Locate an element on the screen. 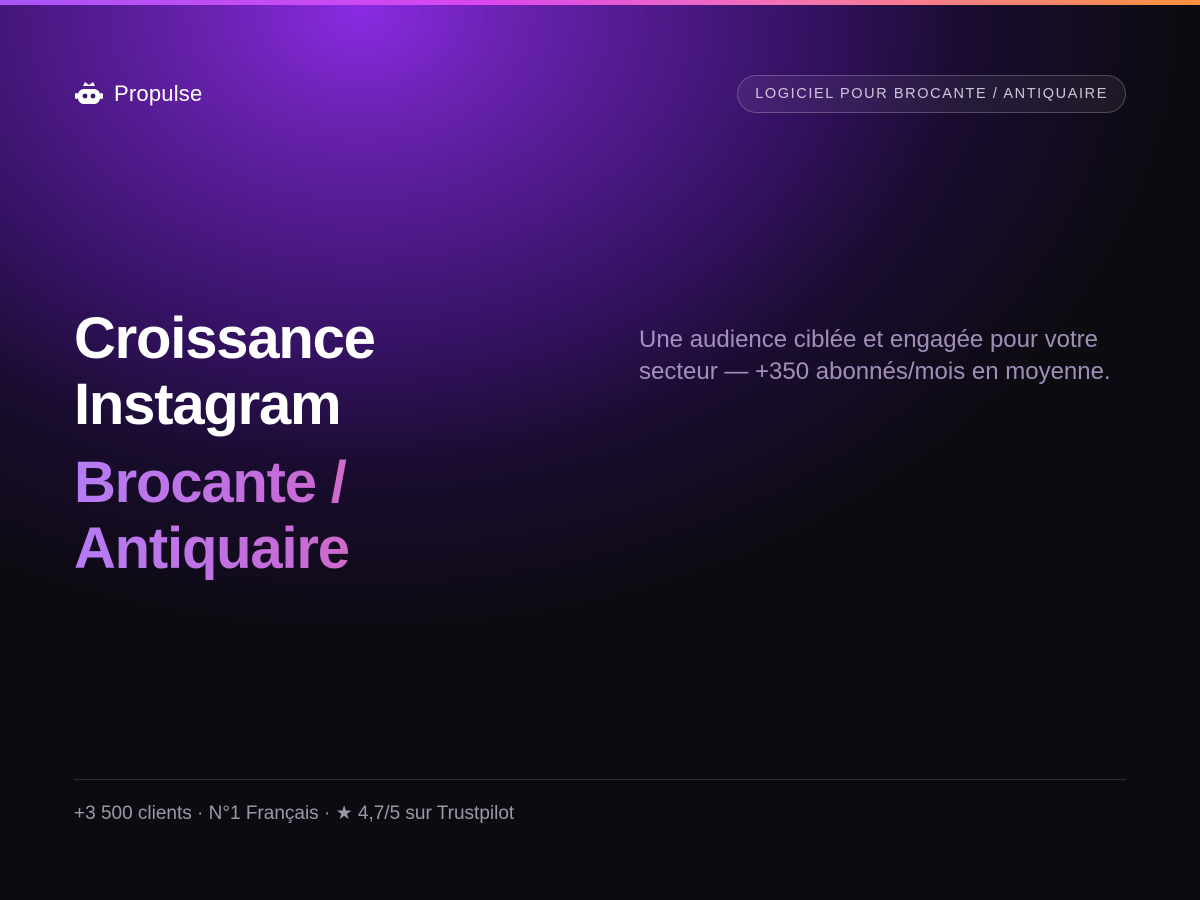  robot-crown-icon is located at coordinates (89, 93).